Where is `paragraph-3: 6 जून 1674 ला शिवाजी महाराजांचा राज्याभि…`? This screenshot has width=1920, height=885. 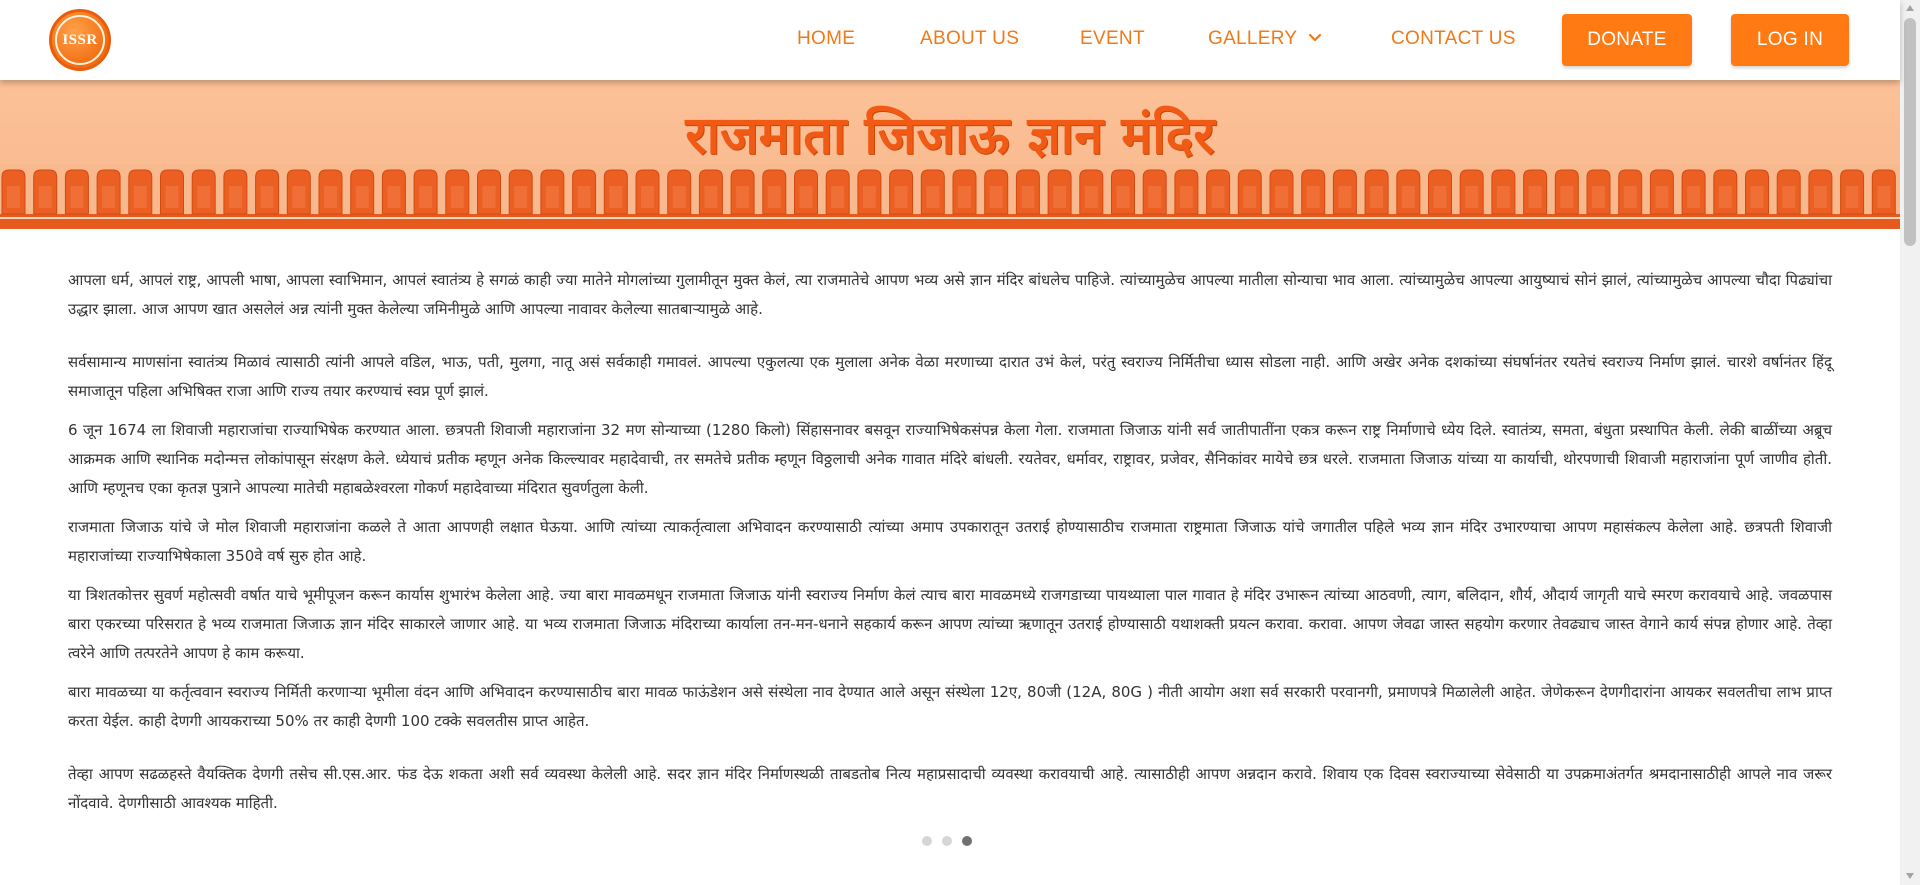
paragraph-3: 6 जून 1674 ला शिवाजी महाराजांचा राज्याभि… is located at coordinates (950, 459).